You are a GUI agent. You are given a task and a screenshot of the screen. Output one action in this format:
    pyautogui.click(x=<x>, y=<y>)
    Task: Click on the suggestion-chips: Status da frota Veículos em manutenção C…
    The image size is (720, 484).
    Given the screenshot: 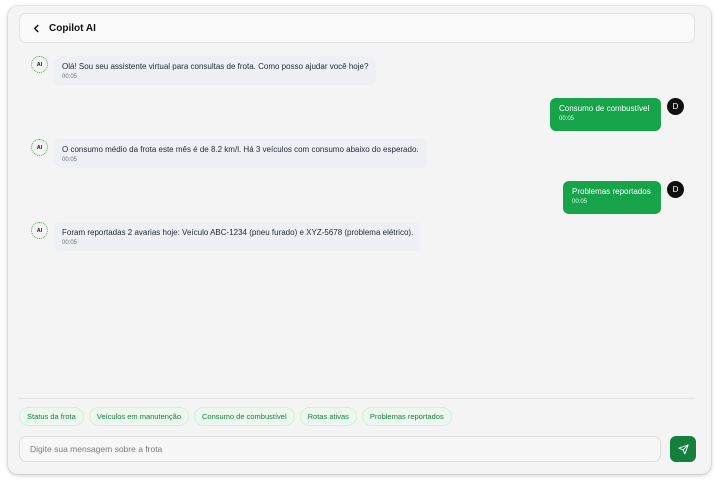 What is the action you would take?
    pyautogui.click(x=235, y=416)
    